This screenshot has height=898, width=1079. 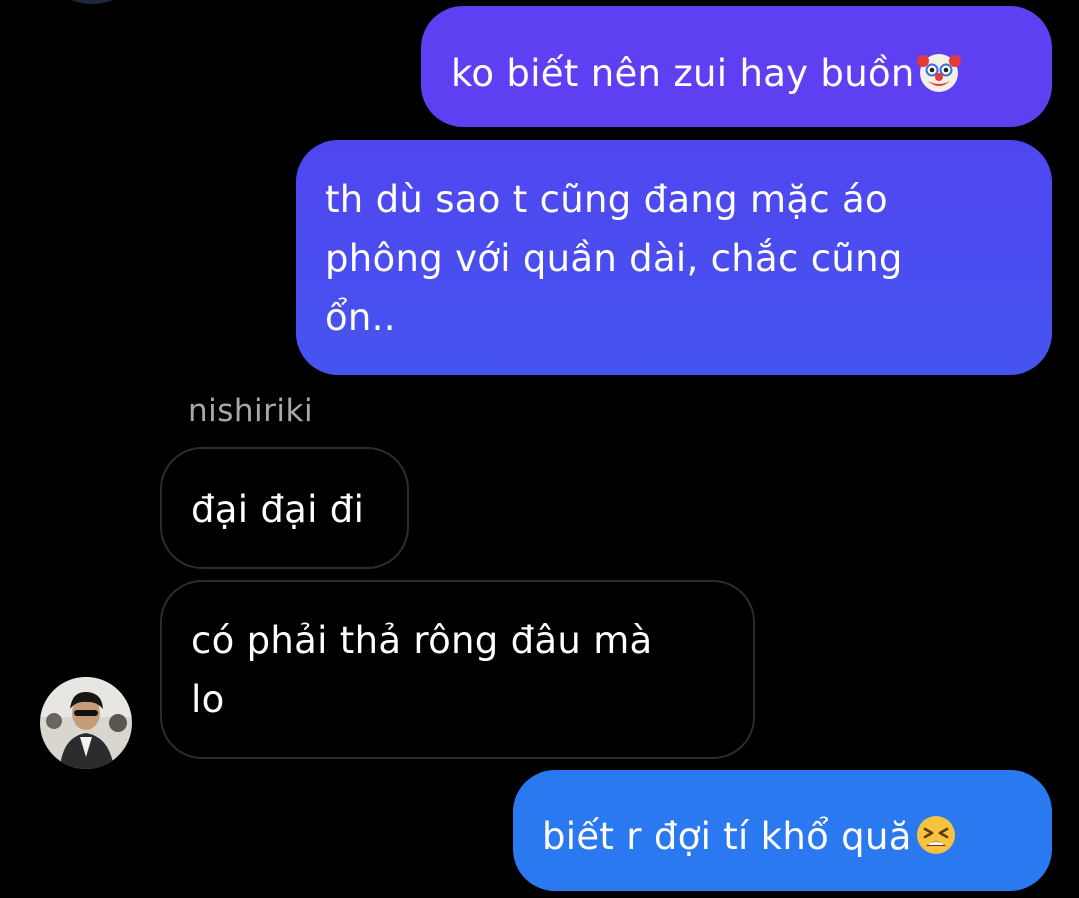 What do you see at coordinates (935, 835) in the screenshot?
I see `tired-face-emoji-icon` at bounding box center [935, 835].